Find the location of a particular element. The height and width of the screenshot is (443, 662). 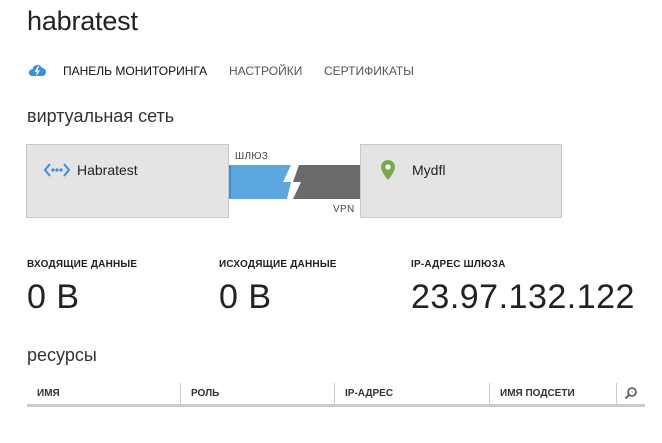

remote-network-tile: Mydfl is located at coordinates (461, 181).